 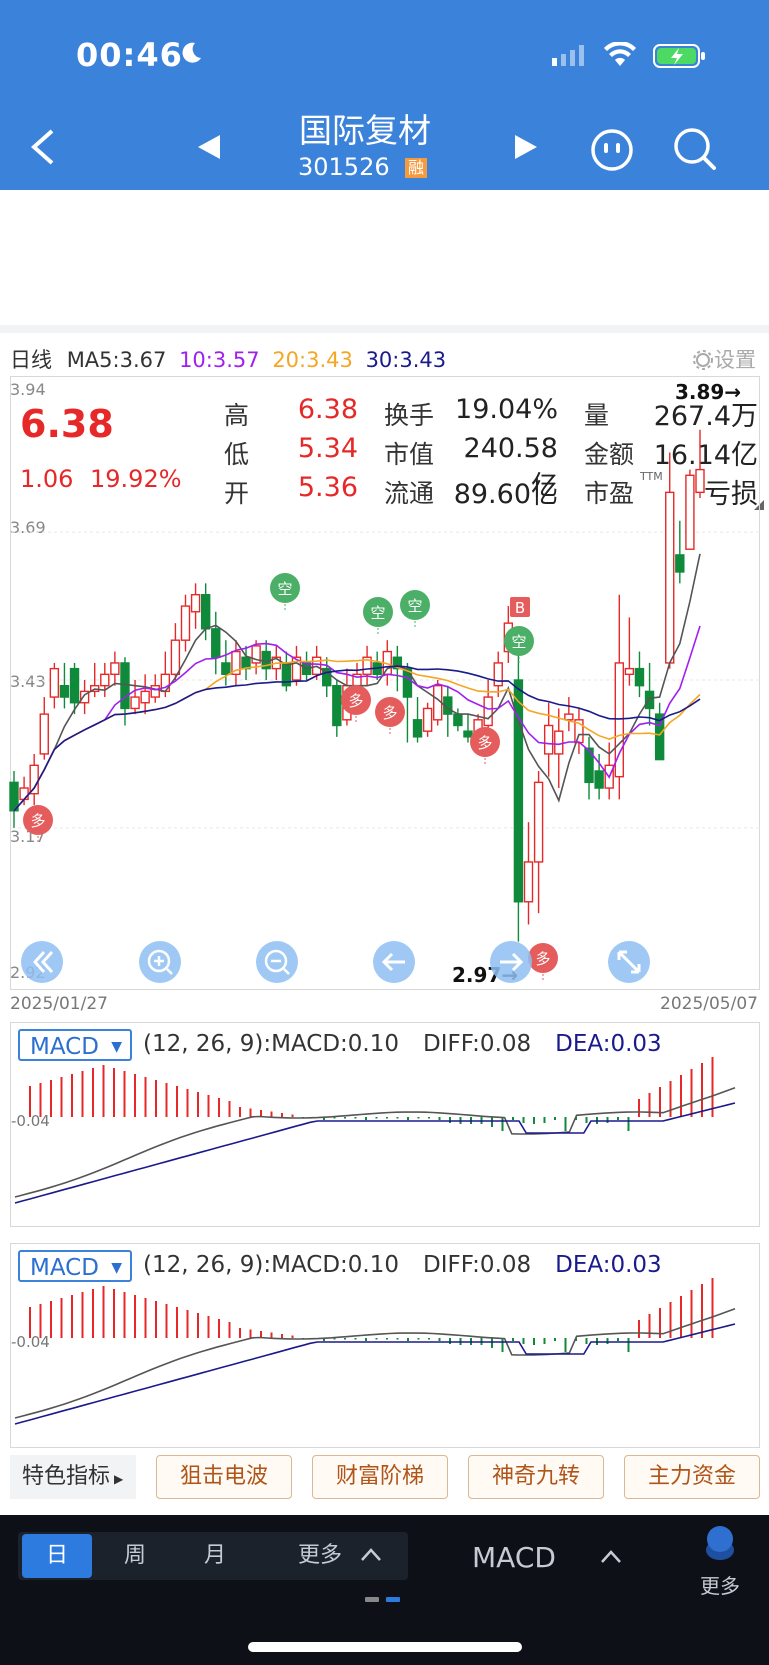 What do you see at coordinates (402, 1265) in the screenshot?
I see `macd-values-2: (12, 26, 9):MACD:0.10 DIFF:0.08 DEA:0.03` at bounding box center [402, 1265].